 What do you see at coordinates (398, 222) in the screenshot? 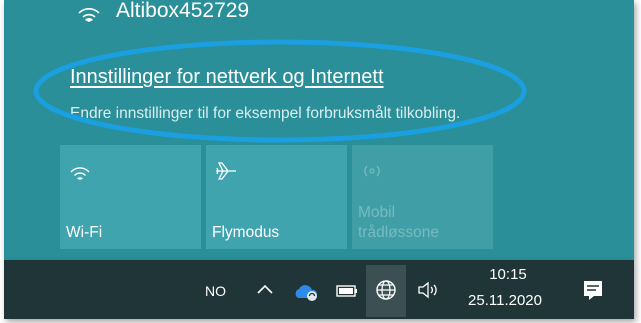
I see `tile-label: Mobil trådløssone` at bounding box center [398, 222].